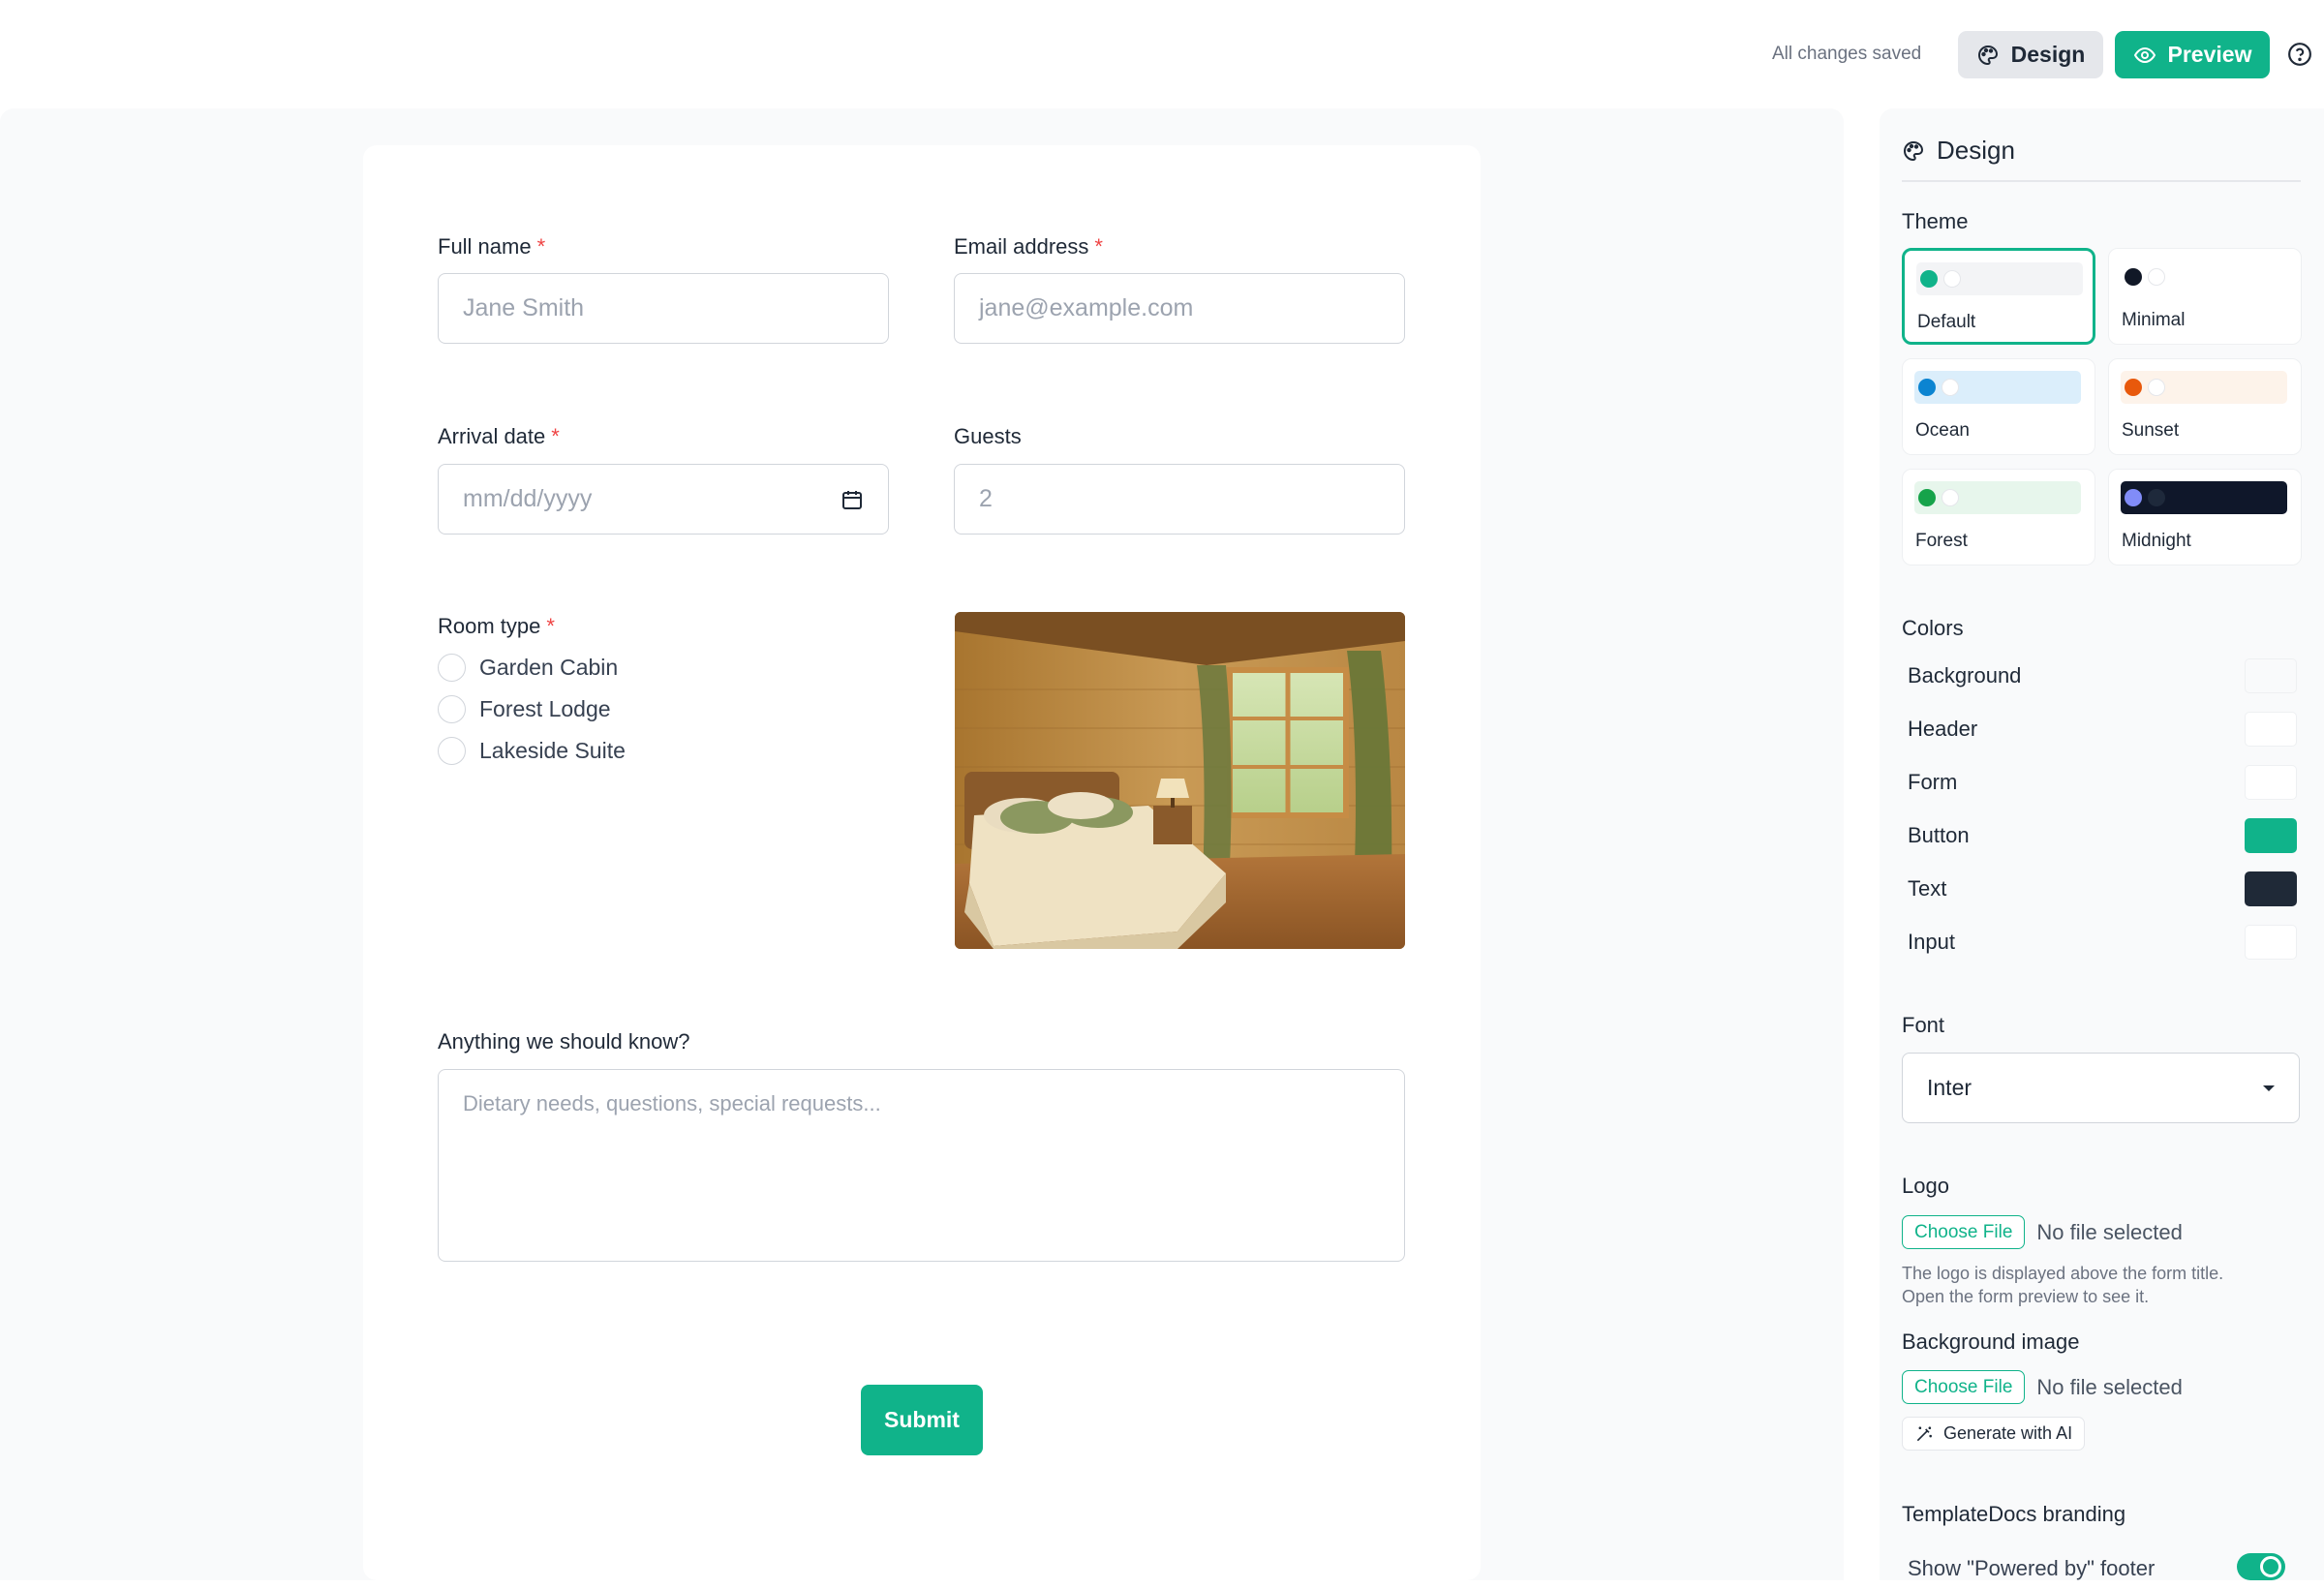 This screenshot has height=1589, width=2324. Describe the element at coordinates (1180, 780) in the screenshot. I see `room-photo` at that location.